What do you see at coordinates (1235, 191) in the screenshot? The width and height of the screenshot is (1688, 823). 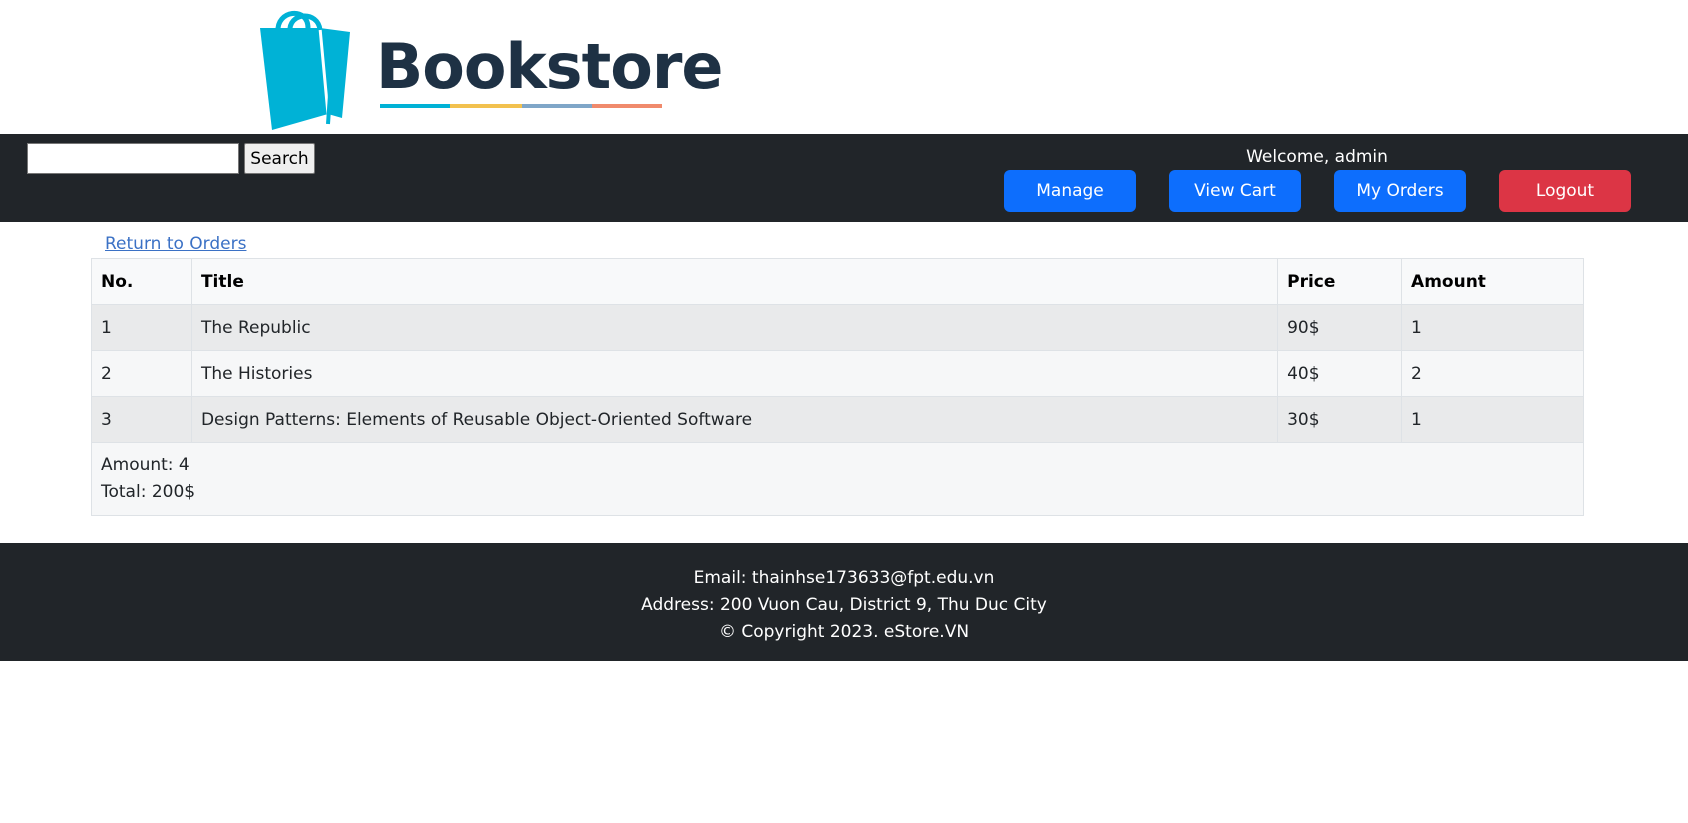 I see `view-cart-button: View Cart` at bounding box center [1235, 191].